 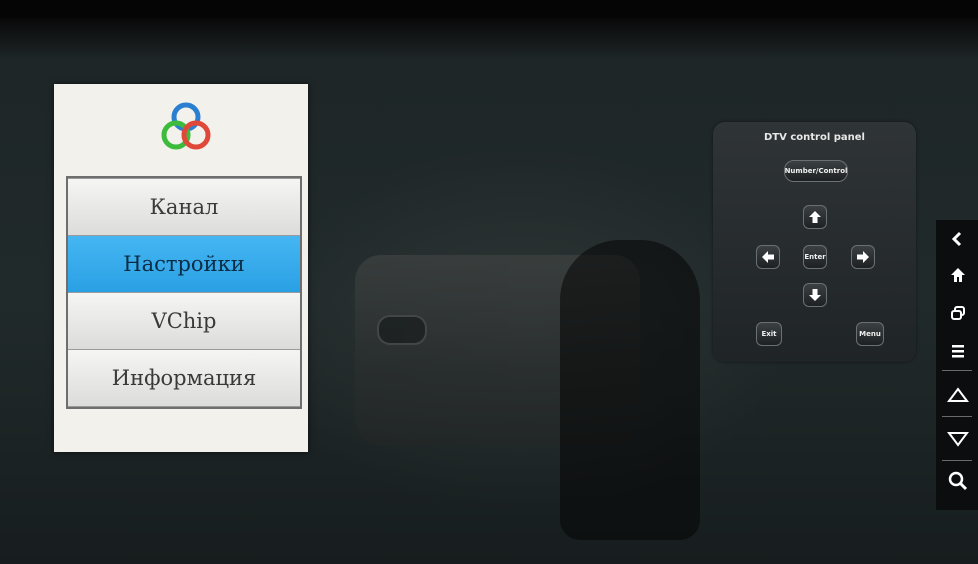 I want to click on menu-item-channel: Канал, so click(x=184, y=207).